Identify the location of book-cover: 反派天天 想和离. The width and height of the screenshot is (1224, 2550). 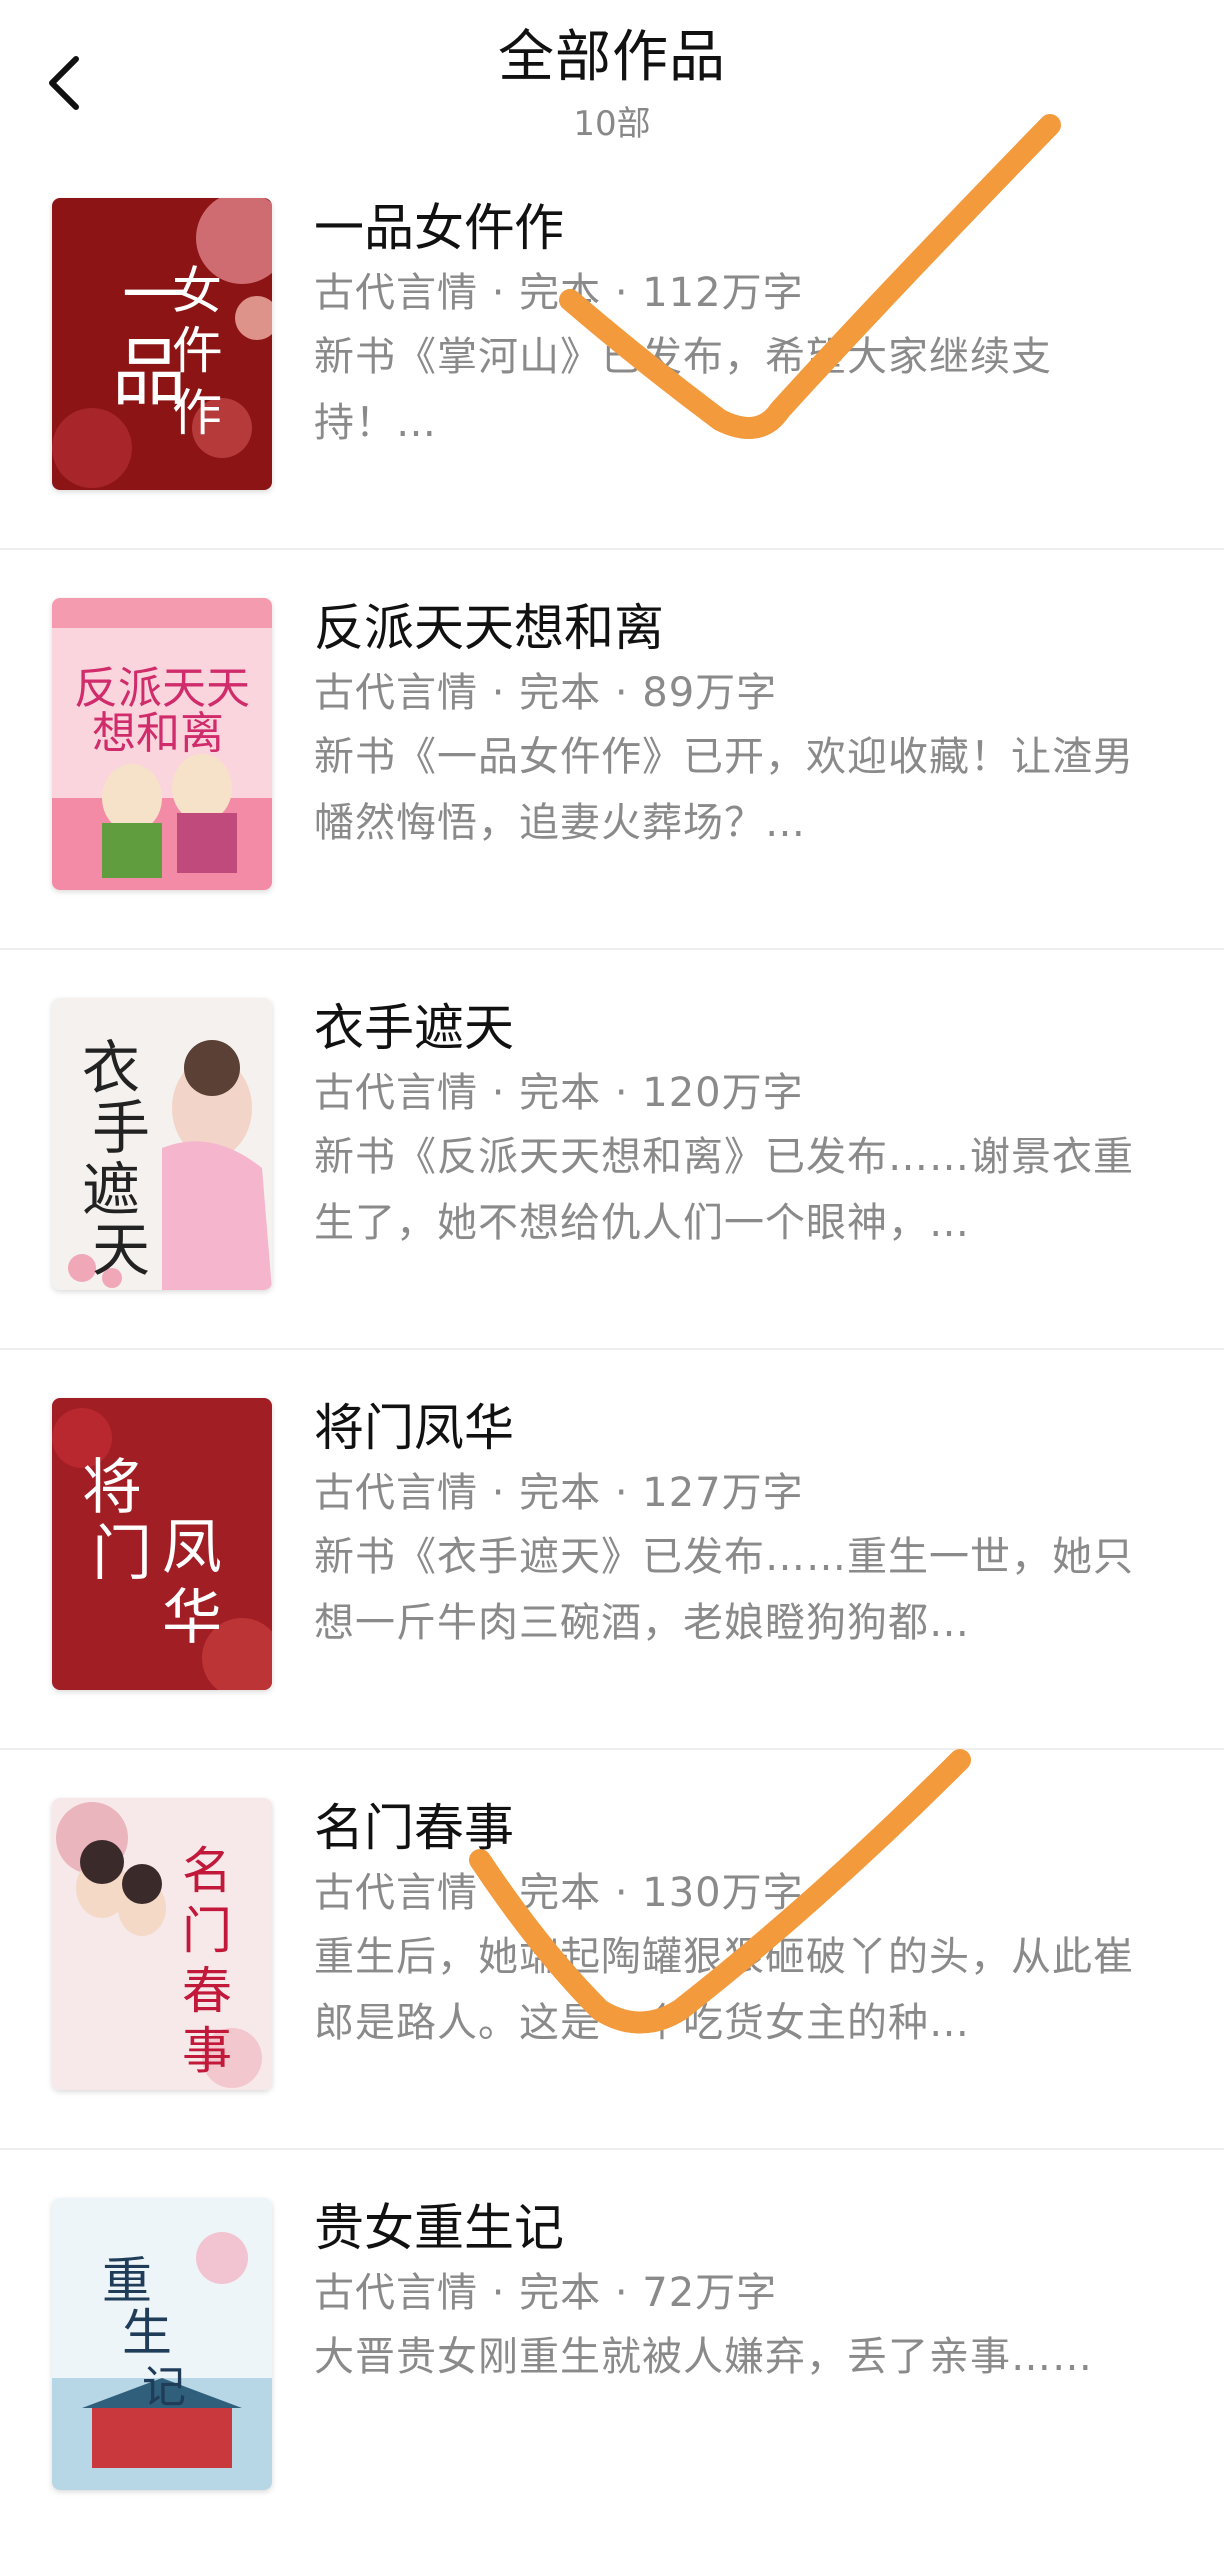
(162, 744).